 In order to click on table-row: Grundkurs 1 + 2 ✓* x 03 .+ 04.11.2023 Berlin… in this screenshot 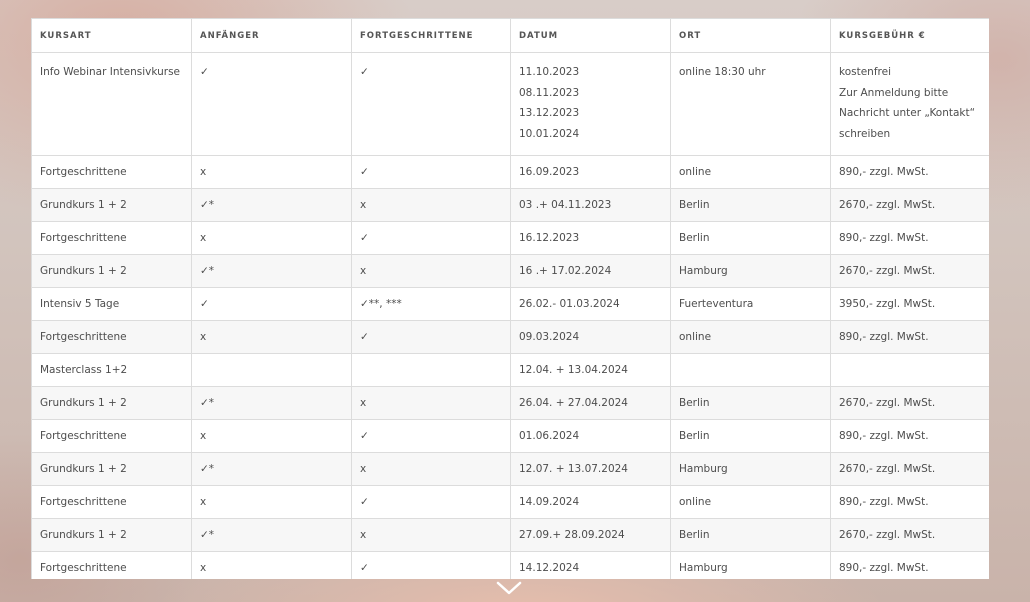, I will do `click(510, 205)`.